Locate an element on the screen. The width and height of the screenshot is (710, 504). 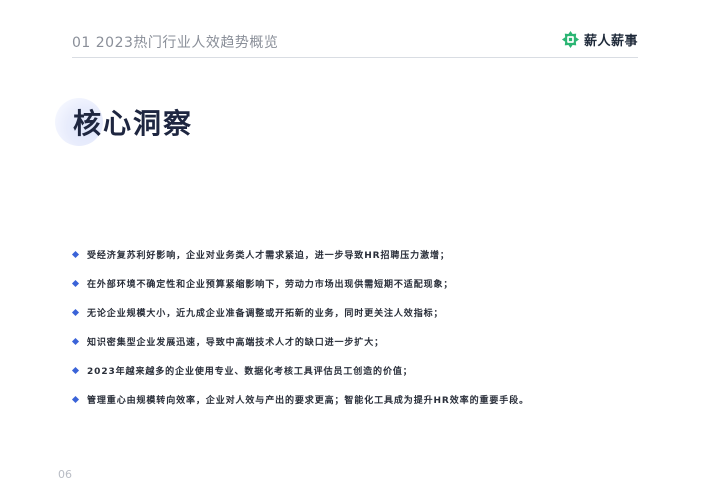
list-item-text: 无论企业规模大小，近九成企业准备调整或开拓新的业务，同时更关注人效指标； is located at coordinates (265, 314).